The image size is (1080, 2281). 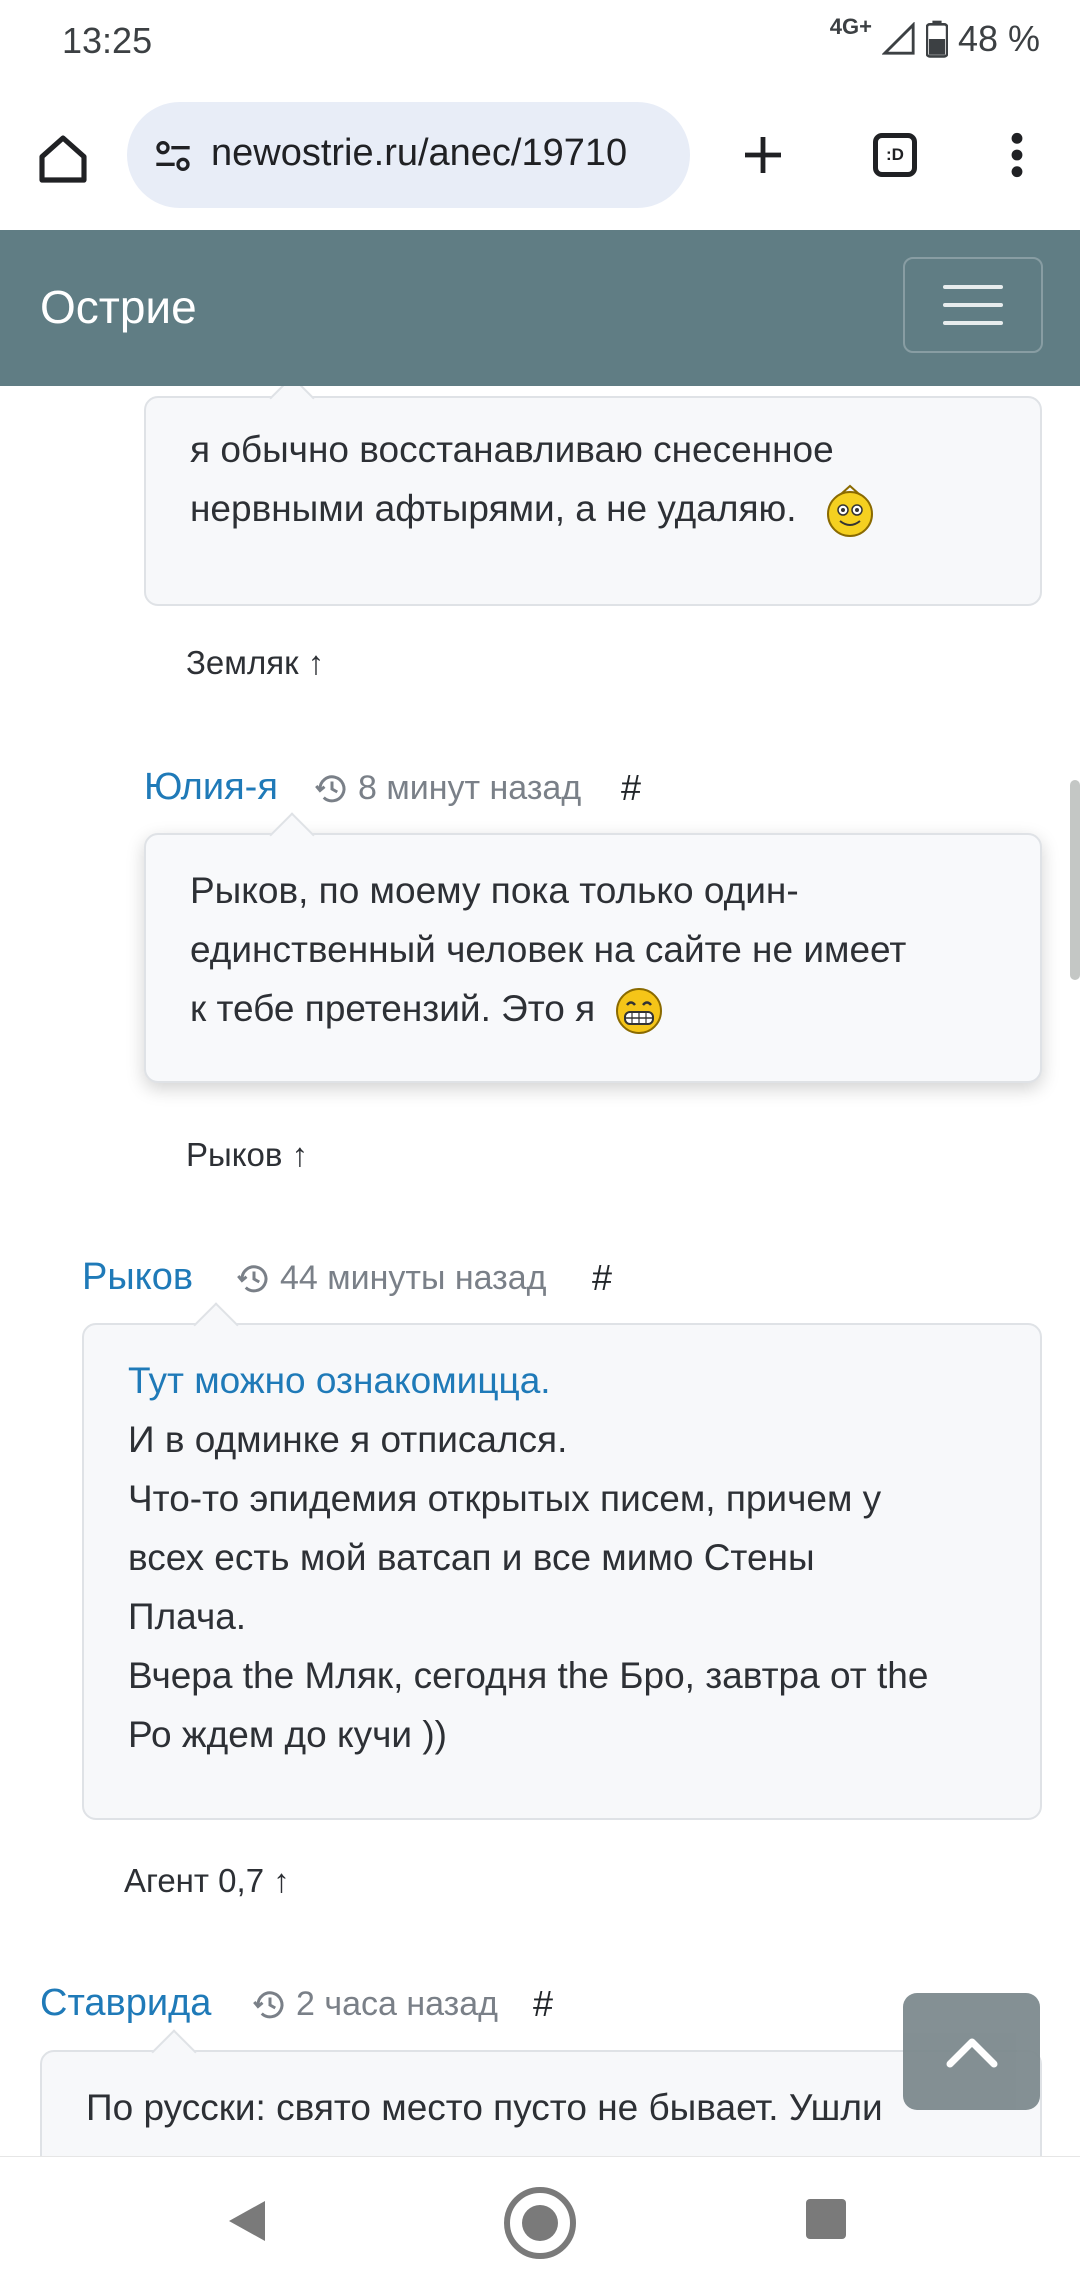 What do you see at coordinates (207, 1881) in the screenshot?
I see `reply-link: Агент 0,7 ↑` at bounding box center [207, 1881].